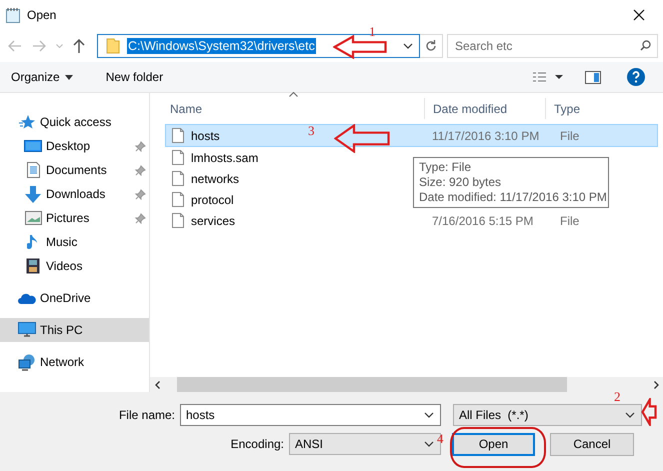  What do you see at coordinates (431, 46) in the screenshot?
I see `refresh-icon` at bounding box center [431, 46].